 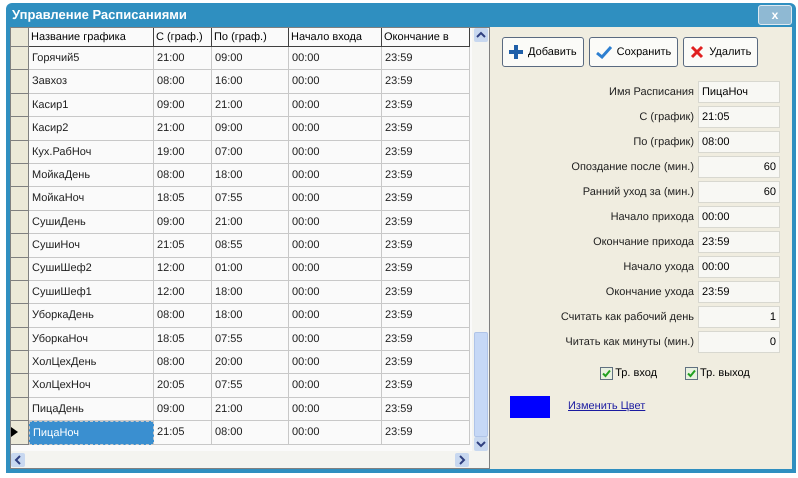 What do you see at coordinates (720, 52) in the screenshot?
I see `toolbar-button: Удалить` at bounding box center [720, 52].